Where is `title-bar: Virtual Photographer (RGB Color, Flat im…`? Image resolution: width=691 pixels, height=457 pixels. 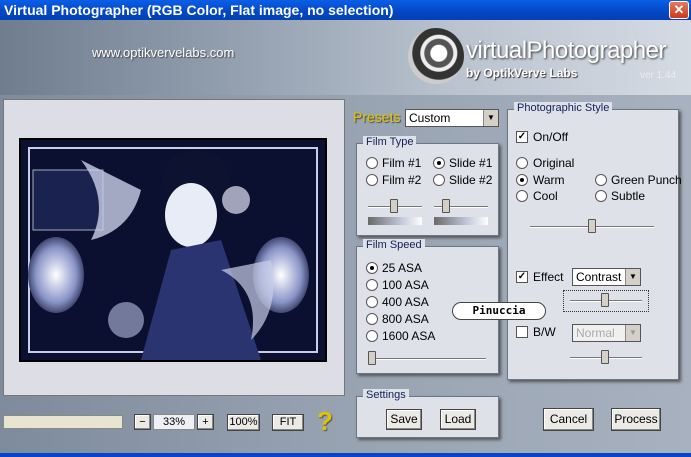 title-bar: Virtual Photographer (RGB Color, Flat im… is located at coordinates (345, 10).